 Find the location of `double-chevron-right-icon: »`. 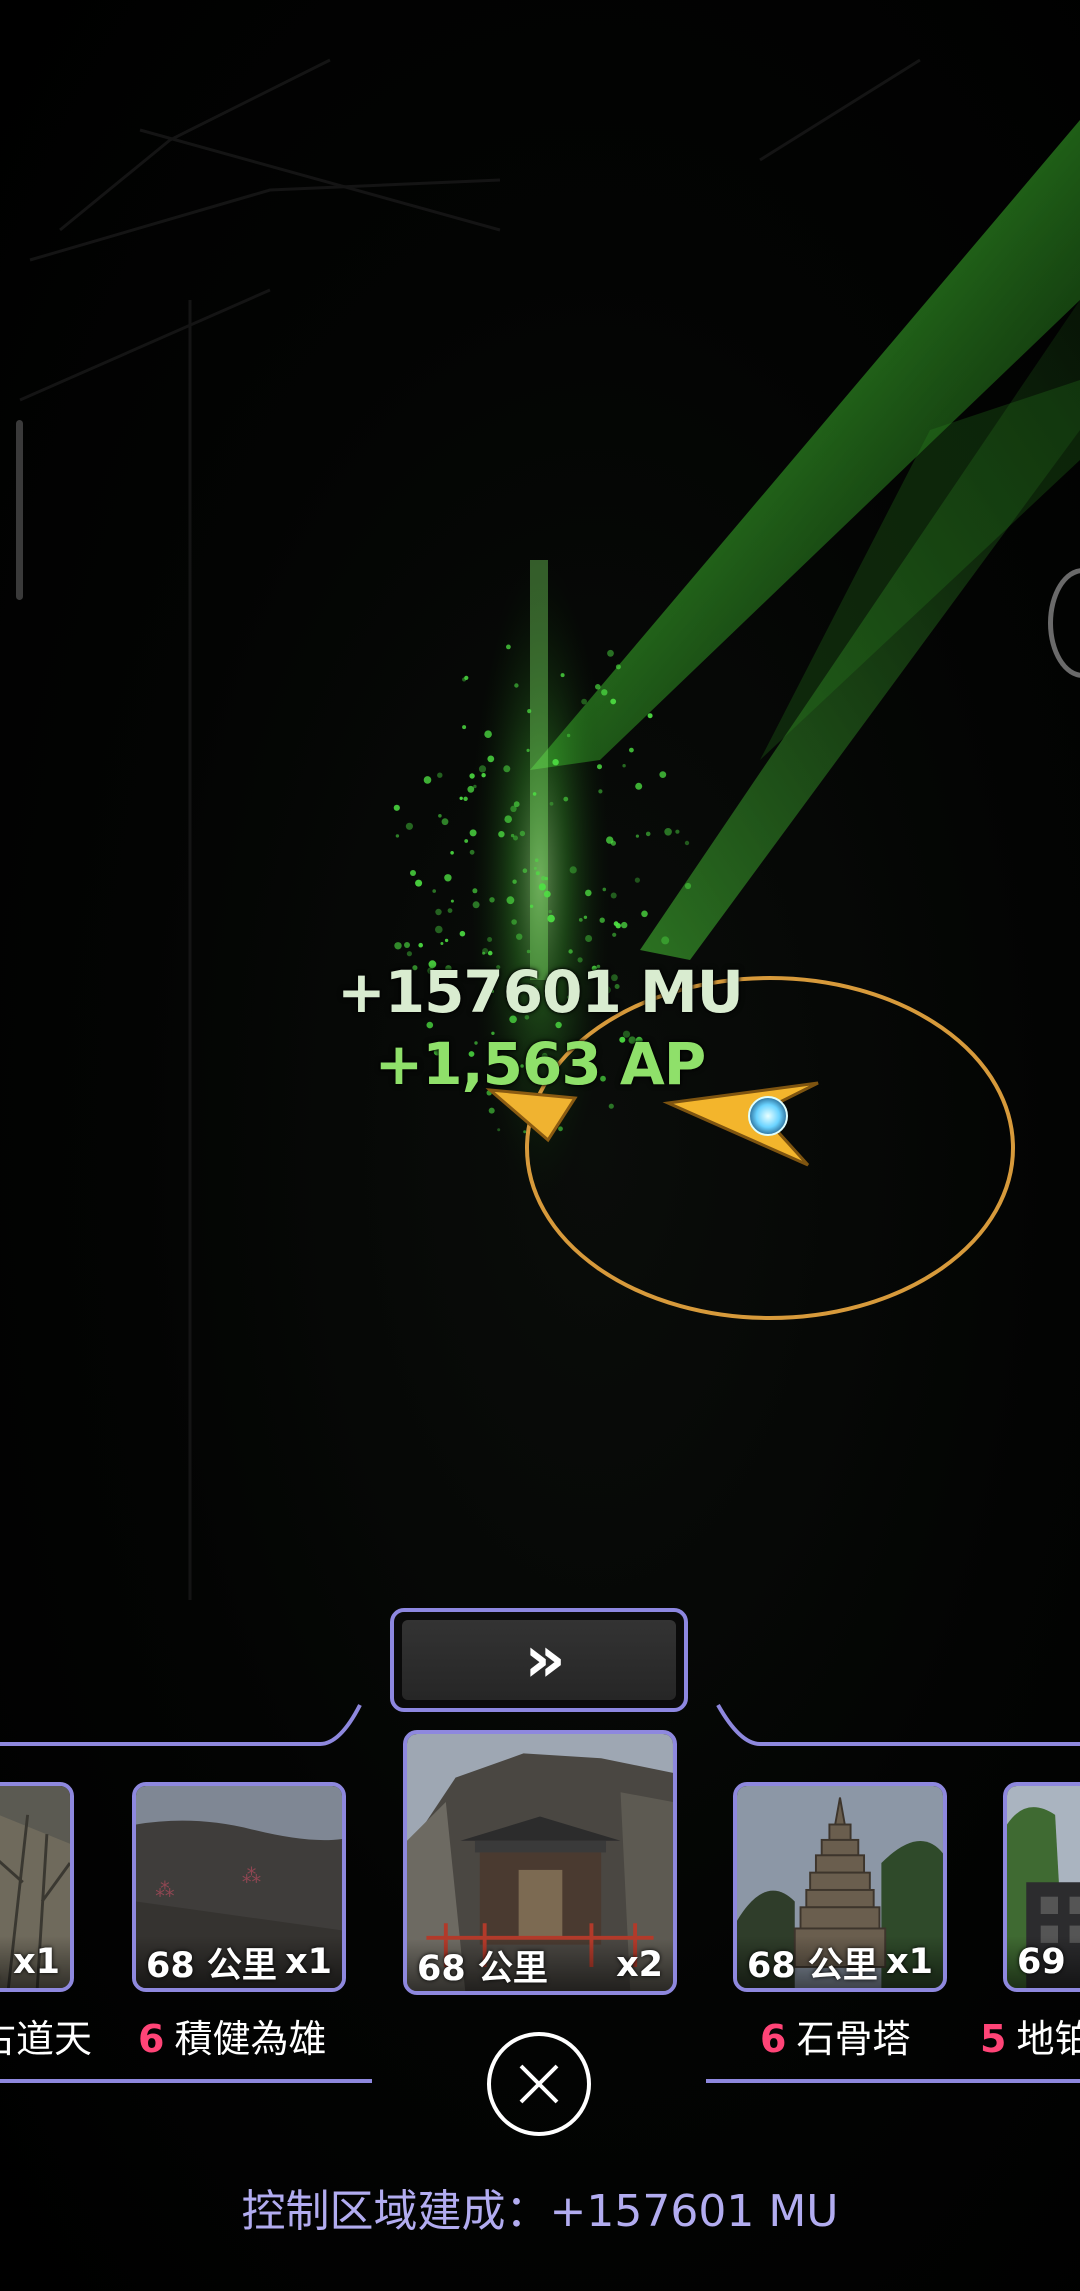

double-chevron-right-icon: » is located at coordinates (539, 1660).